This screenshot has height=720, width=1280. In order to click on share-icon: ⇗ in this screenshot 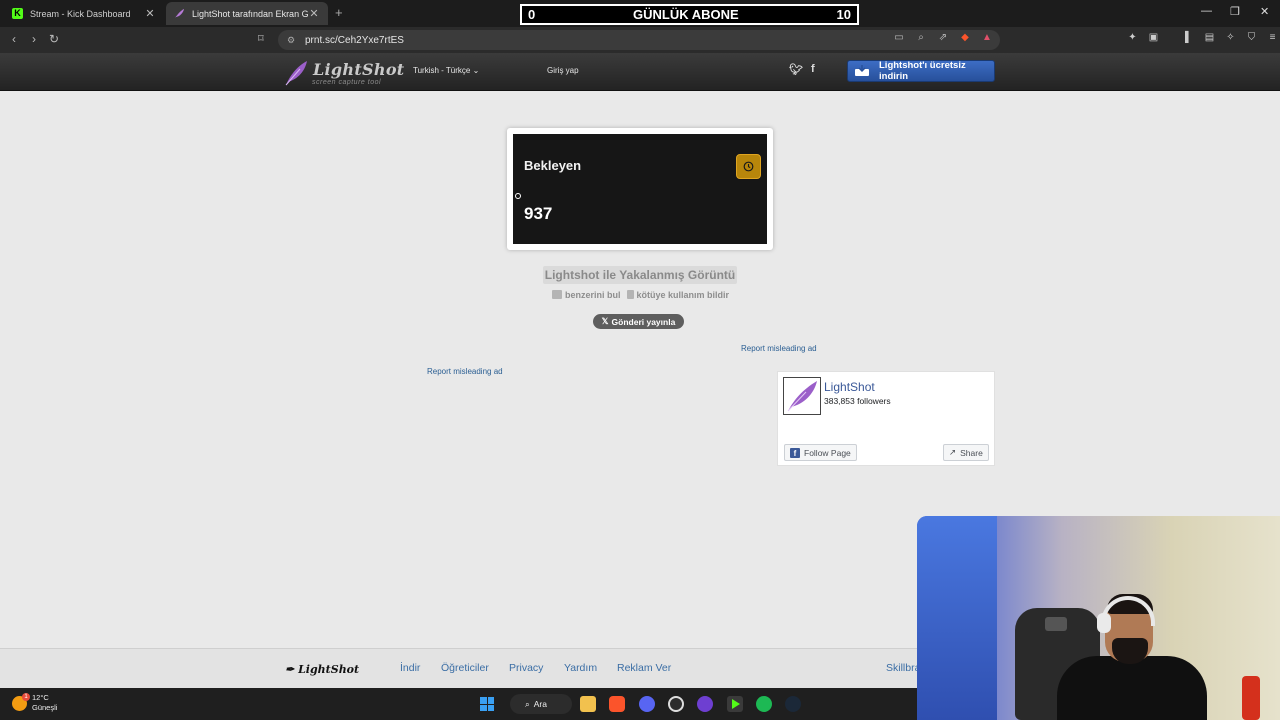, I will do `click(943, 37)`.